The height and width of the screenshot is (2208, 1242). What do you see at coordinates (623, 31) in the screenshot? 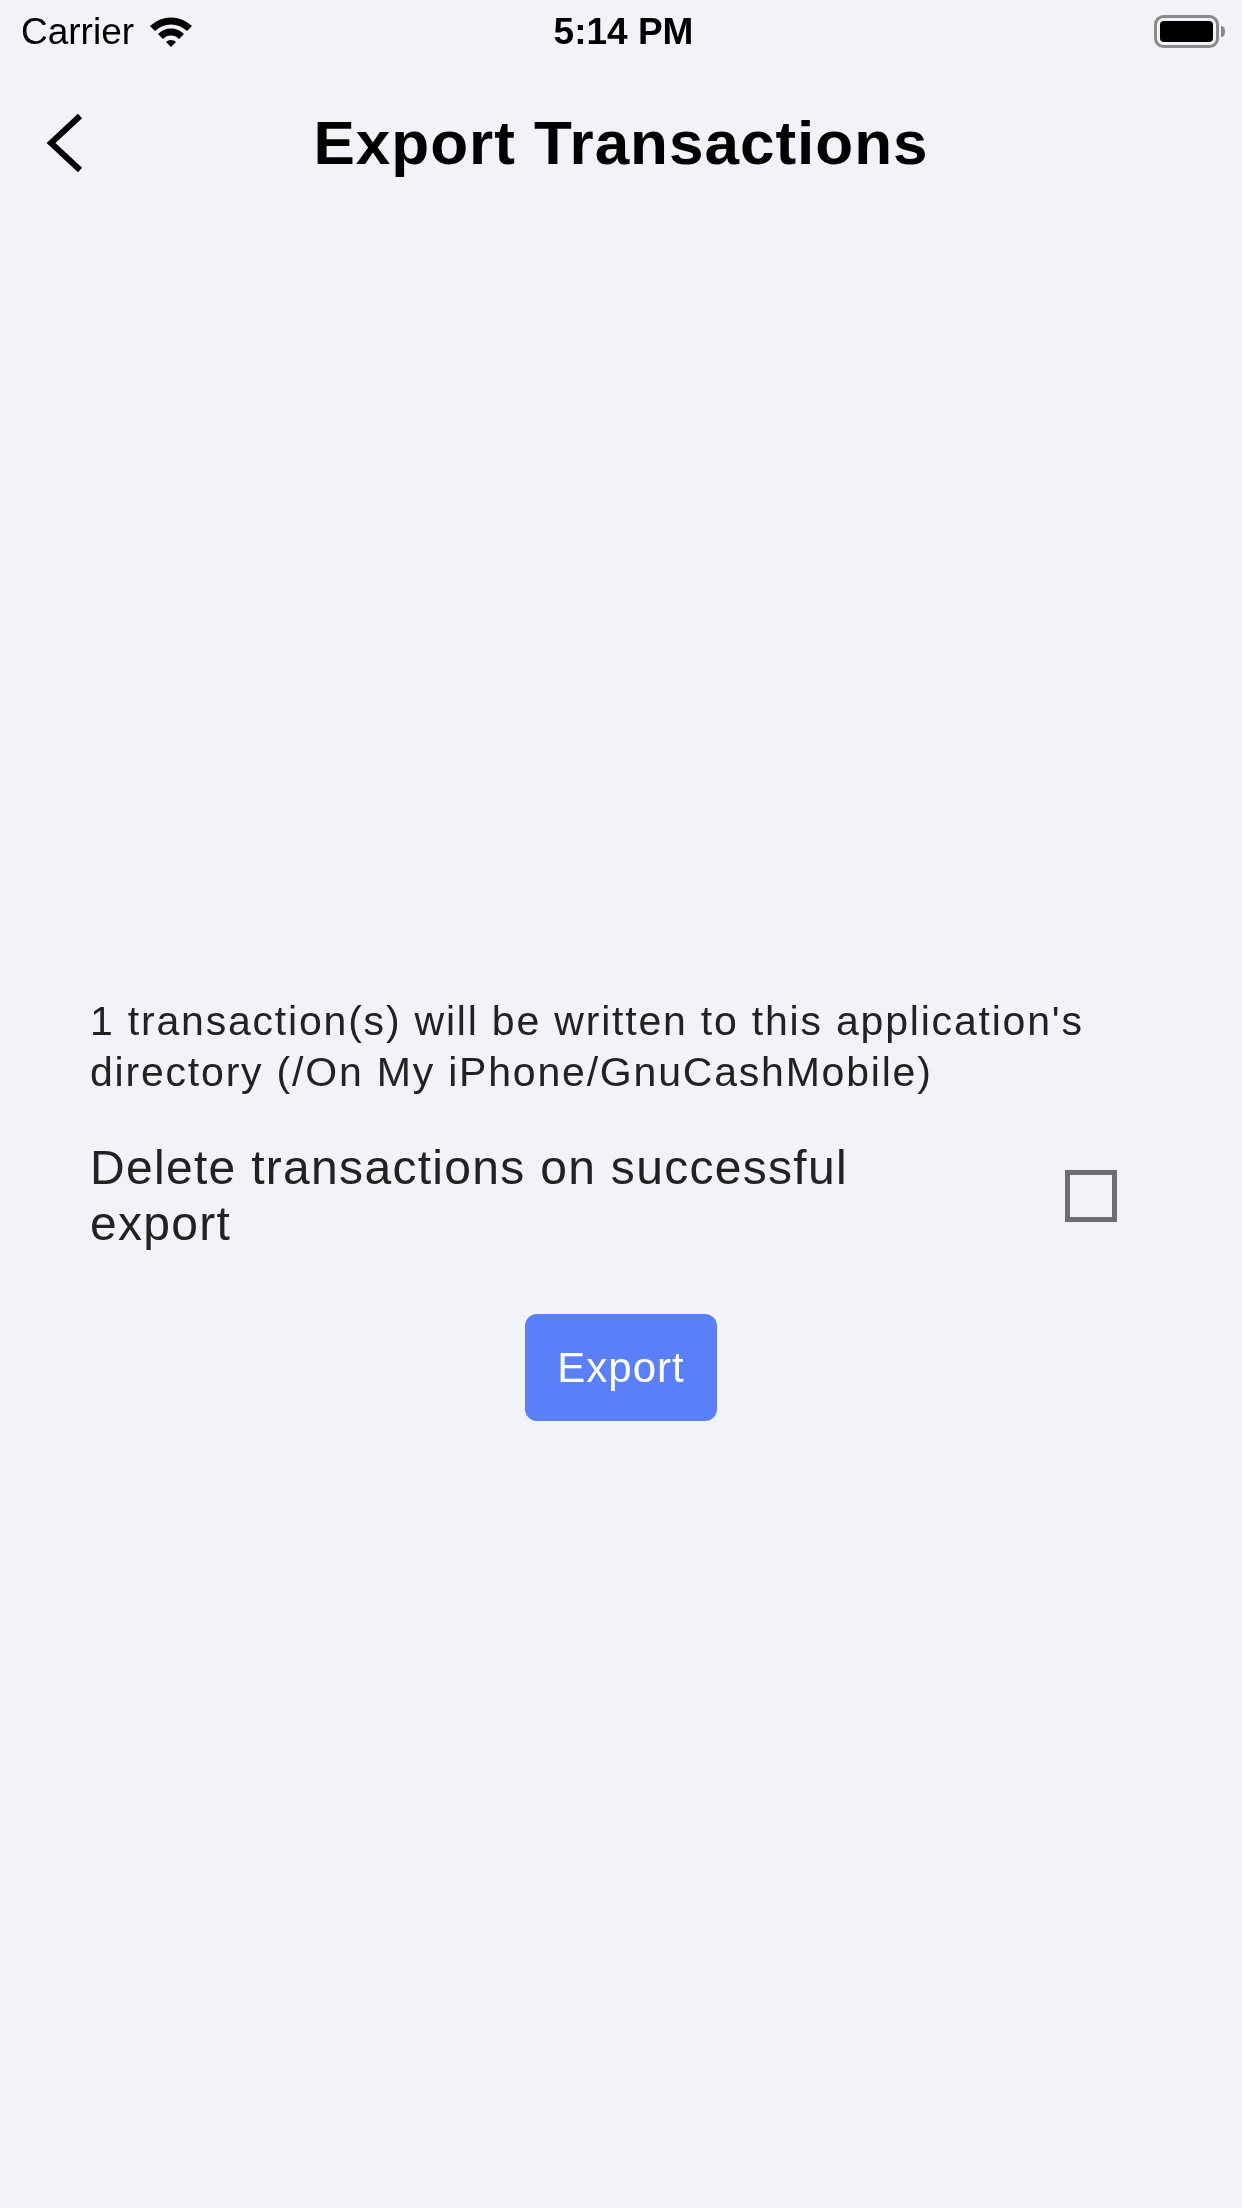
I see `clock-time: 5:14 PM` at bounding box center [623, 31].